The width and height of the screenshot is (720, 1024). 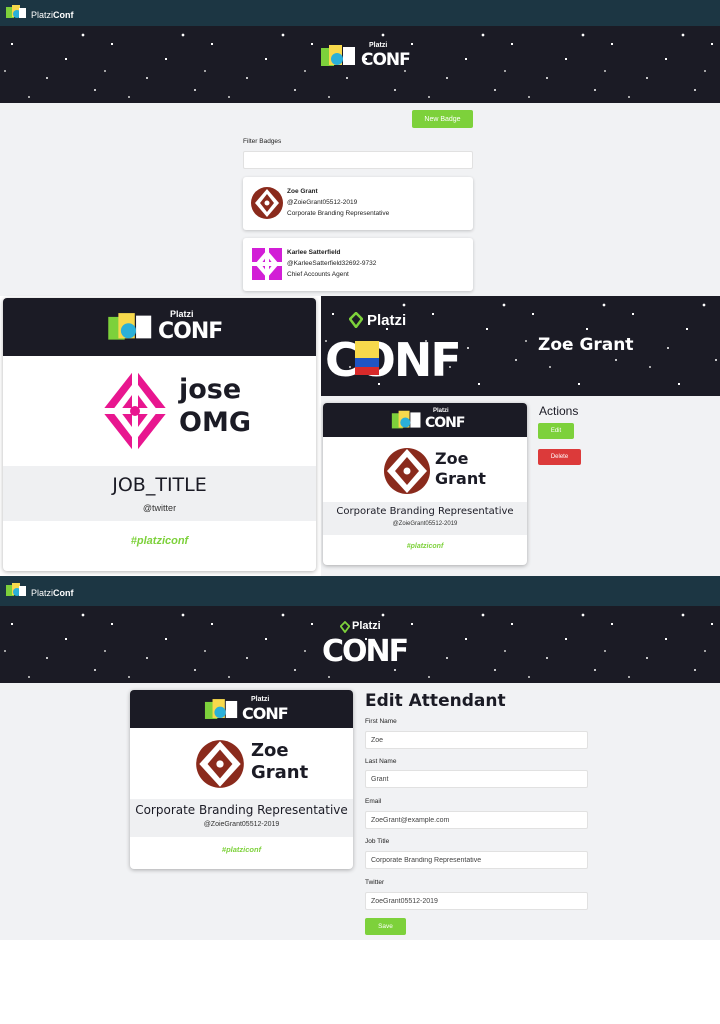 I want to click on filter-input, so click(x=358, y=160).